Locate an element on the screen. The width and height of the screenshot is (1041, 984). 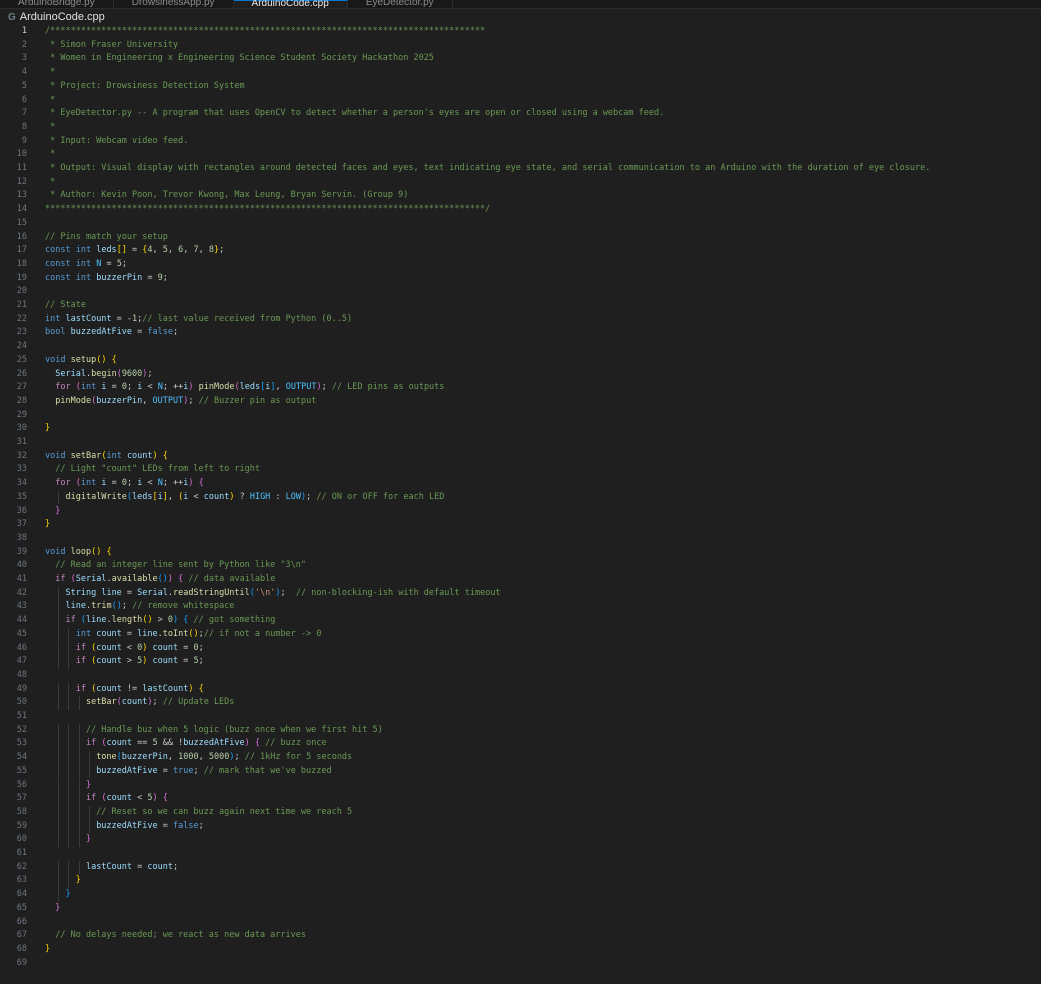
code-line: 57 if (count < 5) { is located at coordinates (520, 799).